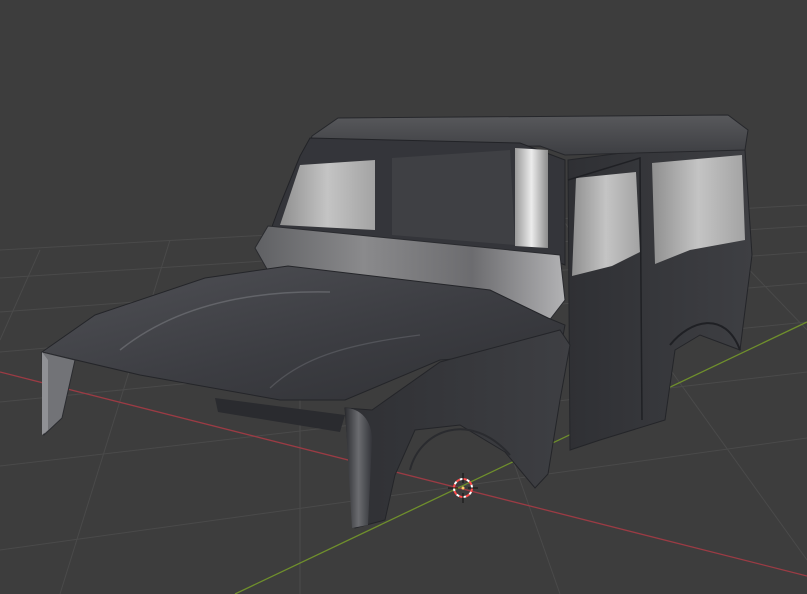 This screenshot has height=594, width=807. Describe the element at coordinates (463, 488) in the screenshot. I see `3d-cursor-icon` at that location.